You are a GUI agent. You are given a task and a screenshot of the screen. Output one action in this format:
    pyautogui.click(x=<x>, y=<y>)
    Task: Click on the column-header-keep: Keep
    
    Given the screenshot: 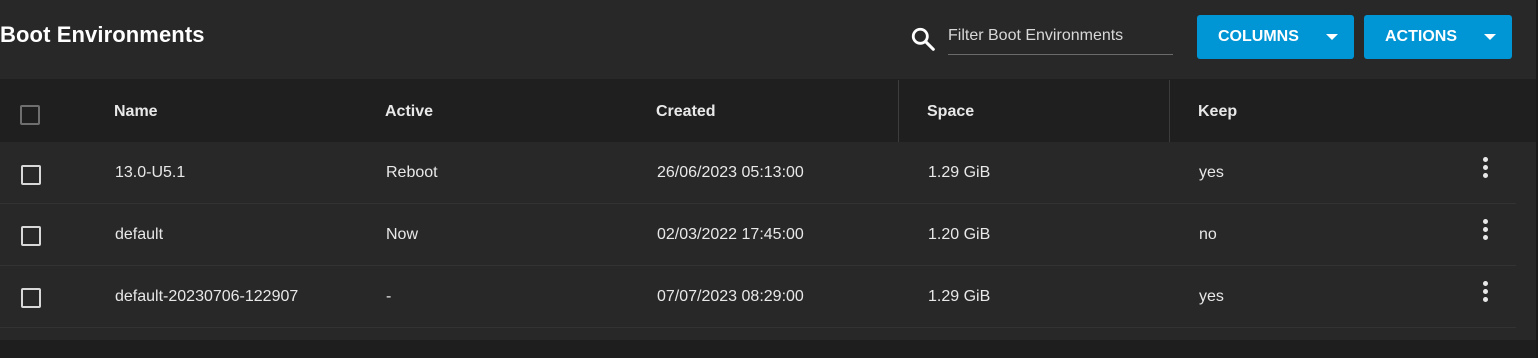 What is the action you would take?
    pyautogui.click(x=1217, y=112)
    